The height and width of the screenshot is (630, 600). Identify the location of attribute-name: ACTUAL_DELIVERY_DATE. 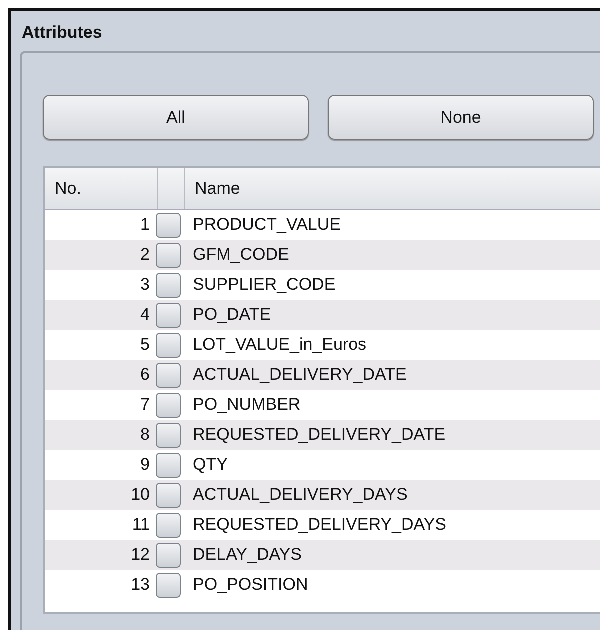
(300, 375).